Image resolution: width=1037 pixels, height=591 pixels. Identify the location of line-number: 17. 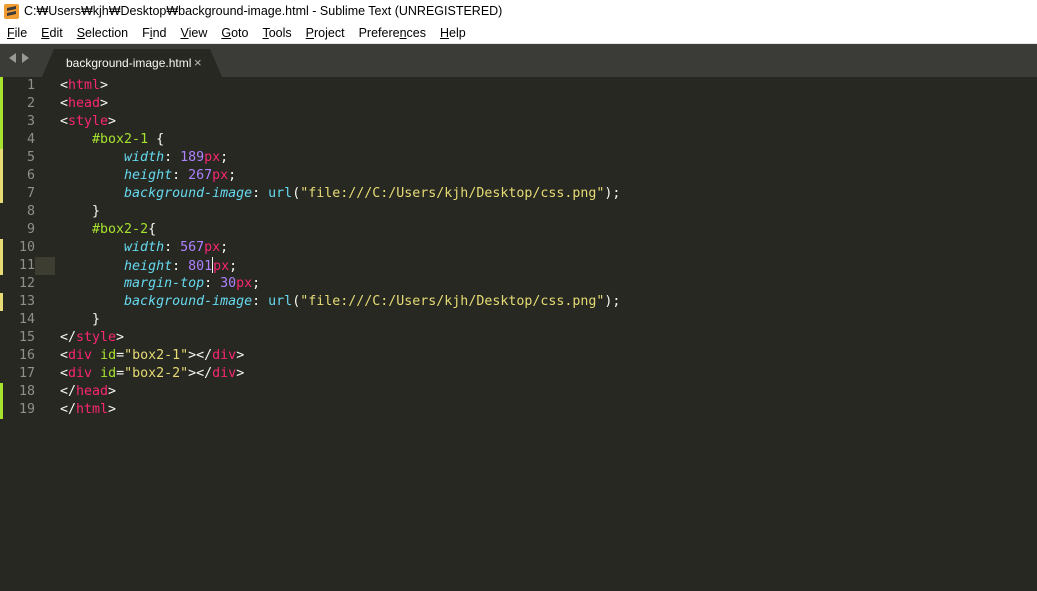
(26, 373).